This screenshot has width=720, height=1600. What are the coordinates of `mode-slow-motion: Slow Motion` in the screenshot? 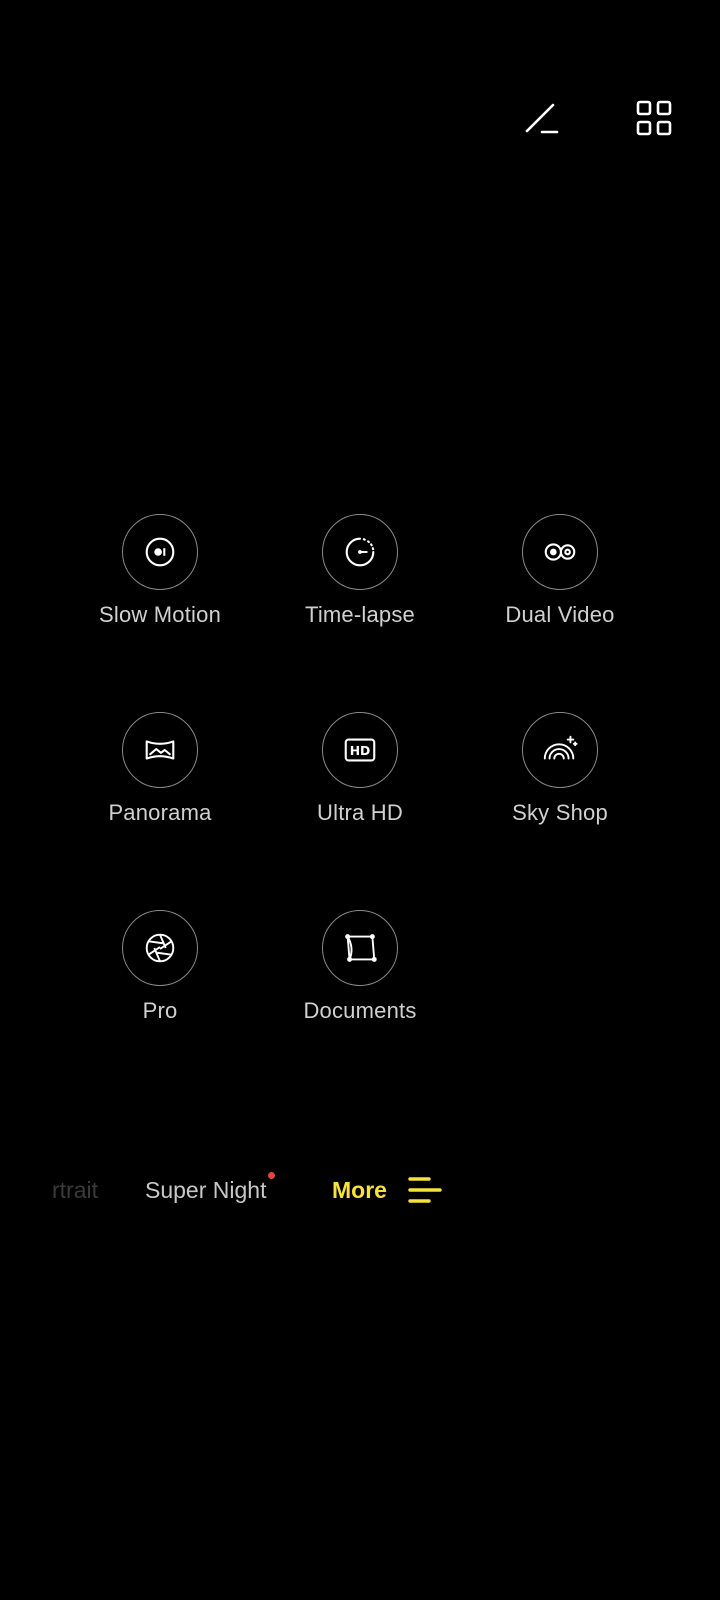 It's located at (160, 571).